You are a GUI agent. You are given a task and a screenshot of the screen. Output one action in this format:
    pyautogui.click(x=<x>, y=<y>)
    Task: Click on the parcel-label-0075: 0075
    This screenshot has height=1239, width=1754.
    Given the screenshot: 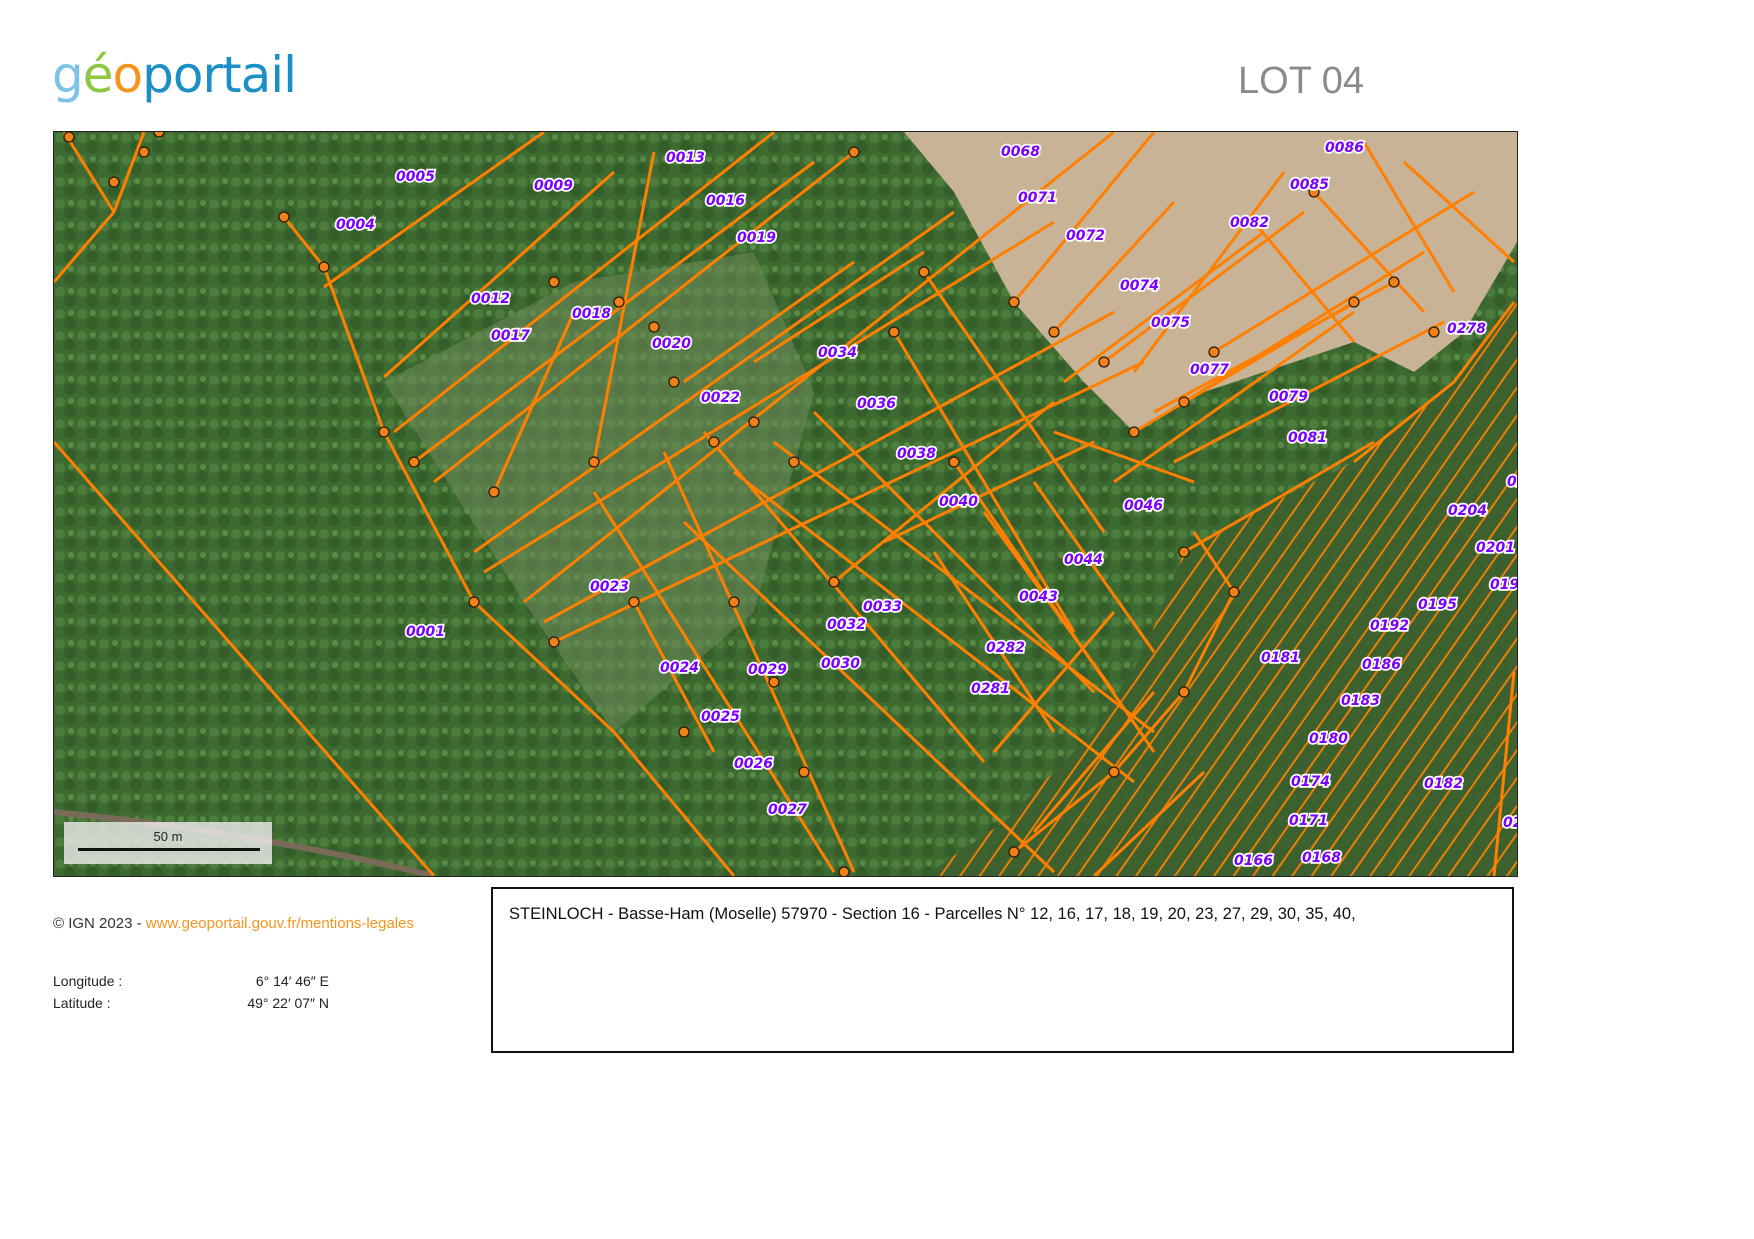 What is the action you would take?
    pyautogui.click(x=1170, y=323)
    